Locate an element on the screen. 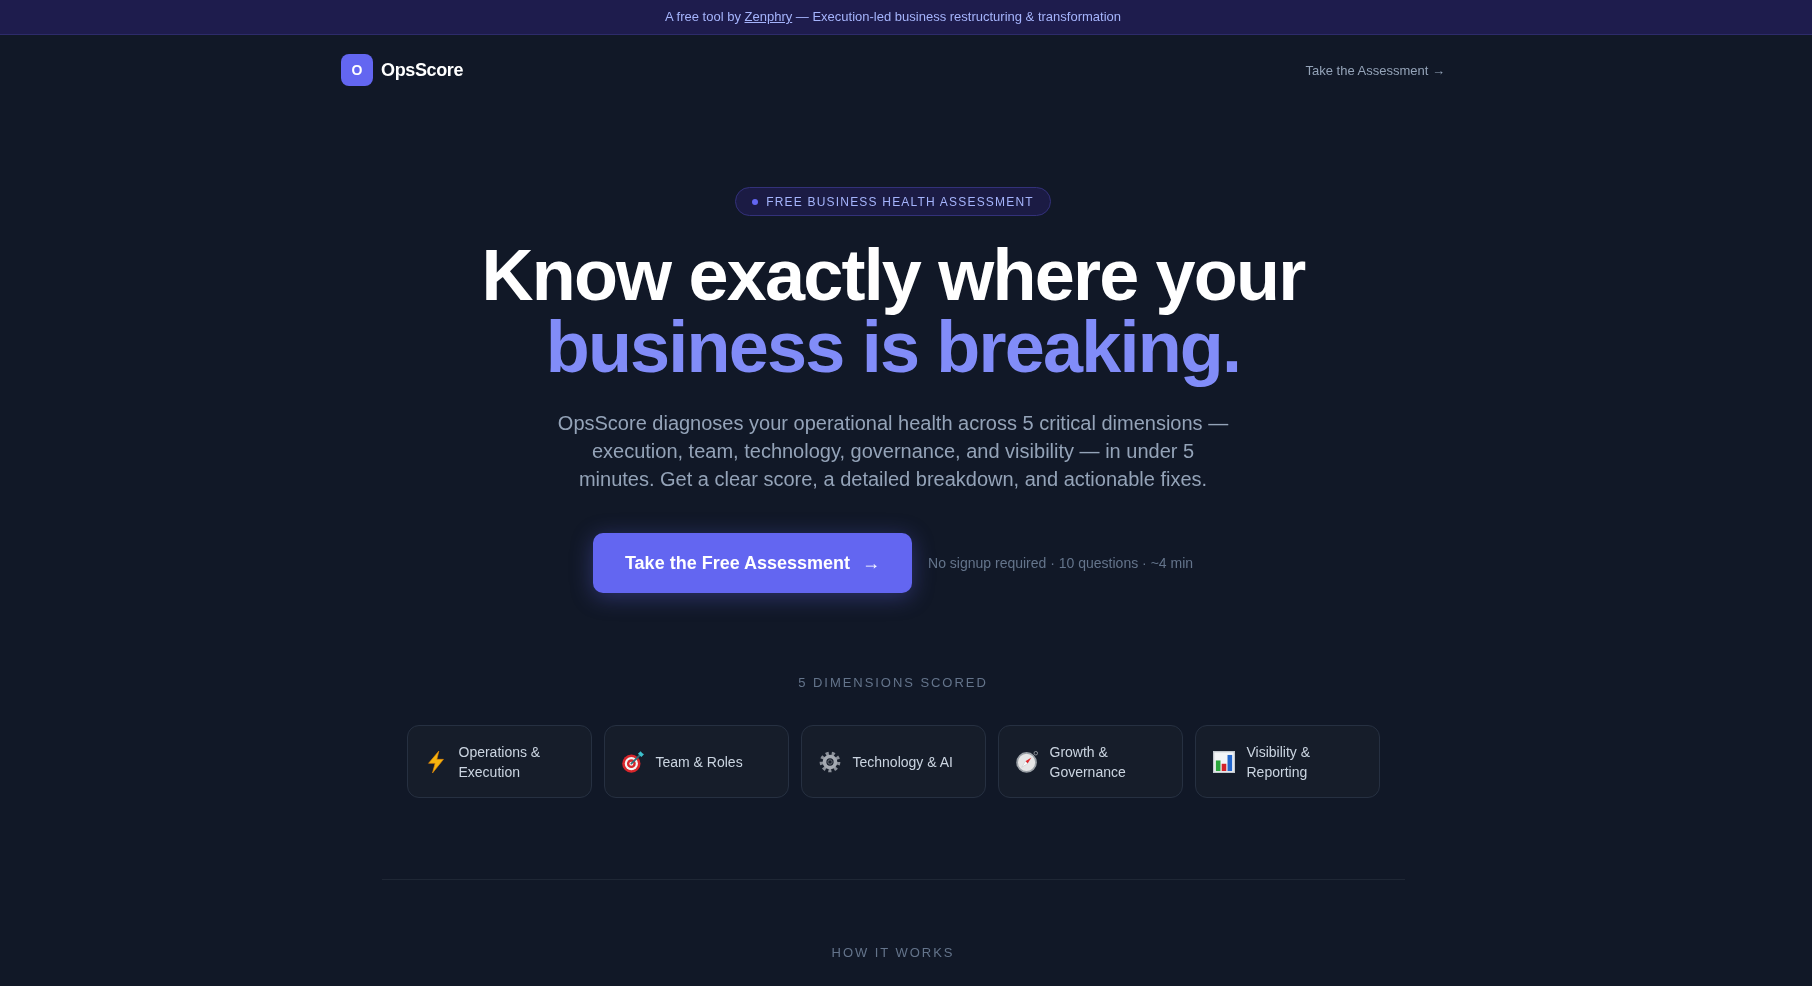 The width and height of the screenshot is (1812, 986). logo-mark: O is located at coordinates (357, 70).